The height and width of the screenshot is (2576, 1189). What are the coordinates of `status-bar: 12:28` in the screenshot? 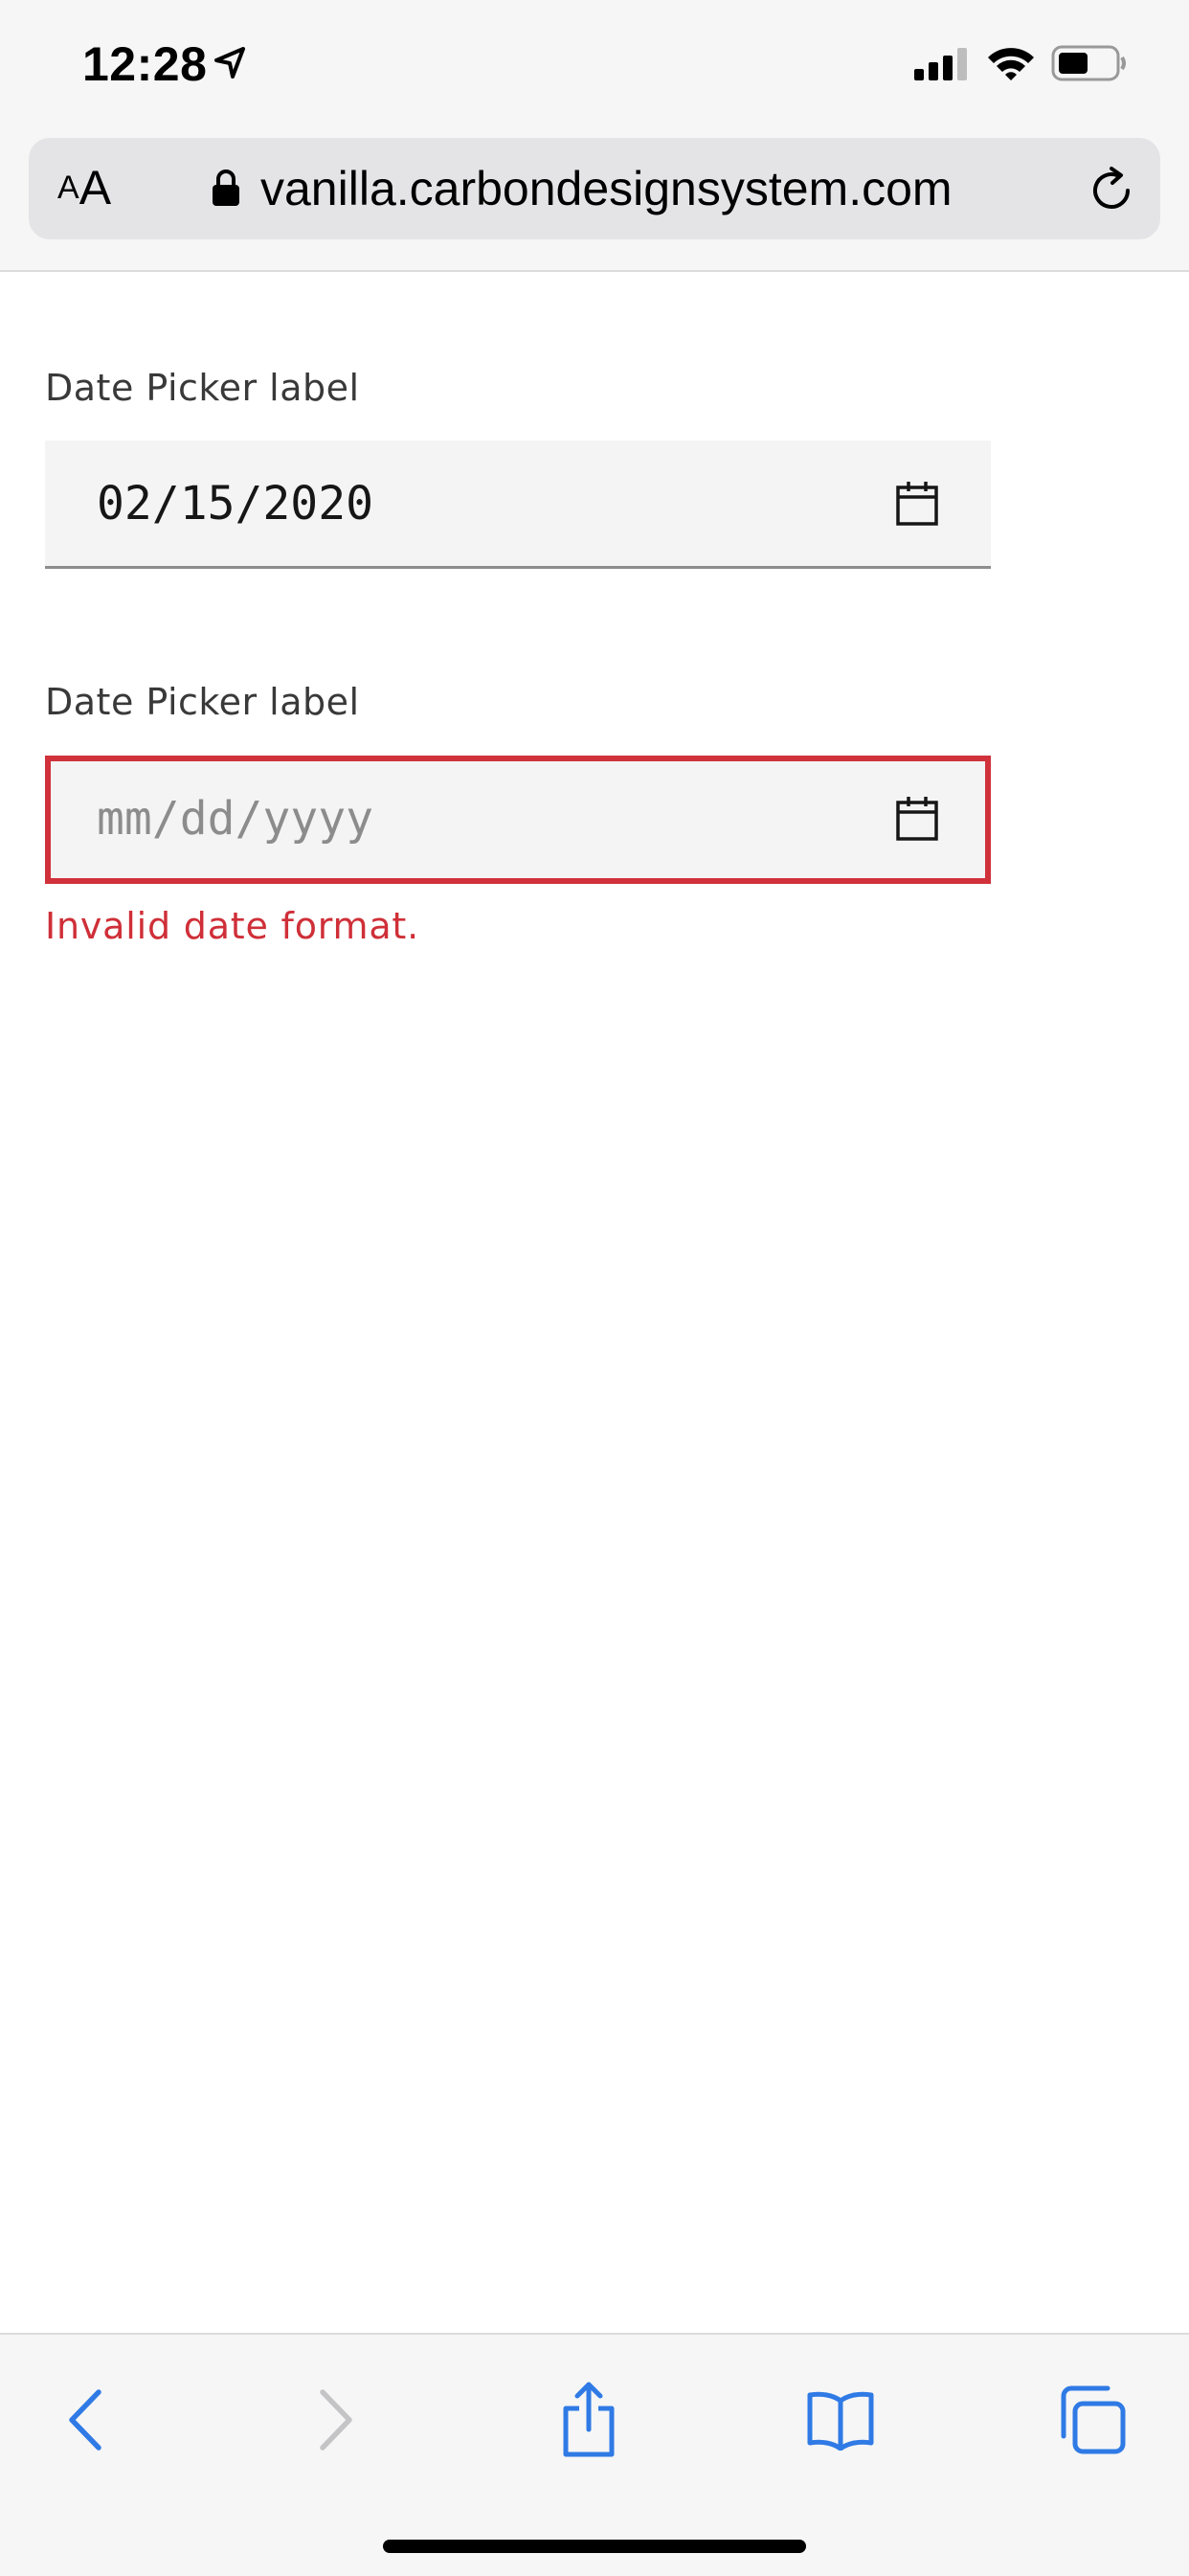 It's located at (594, 66).